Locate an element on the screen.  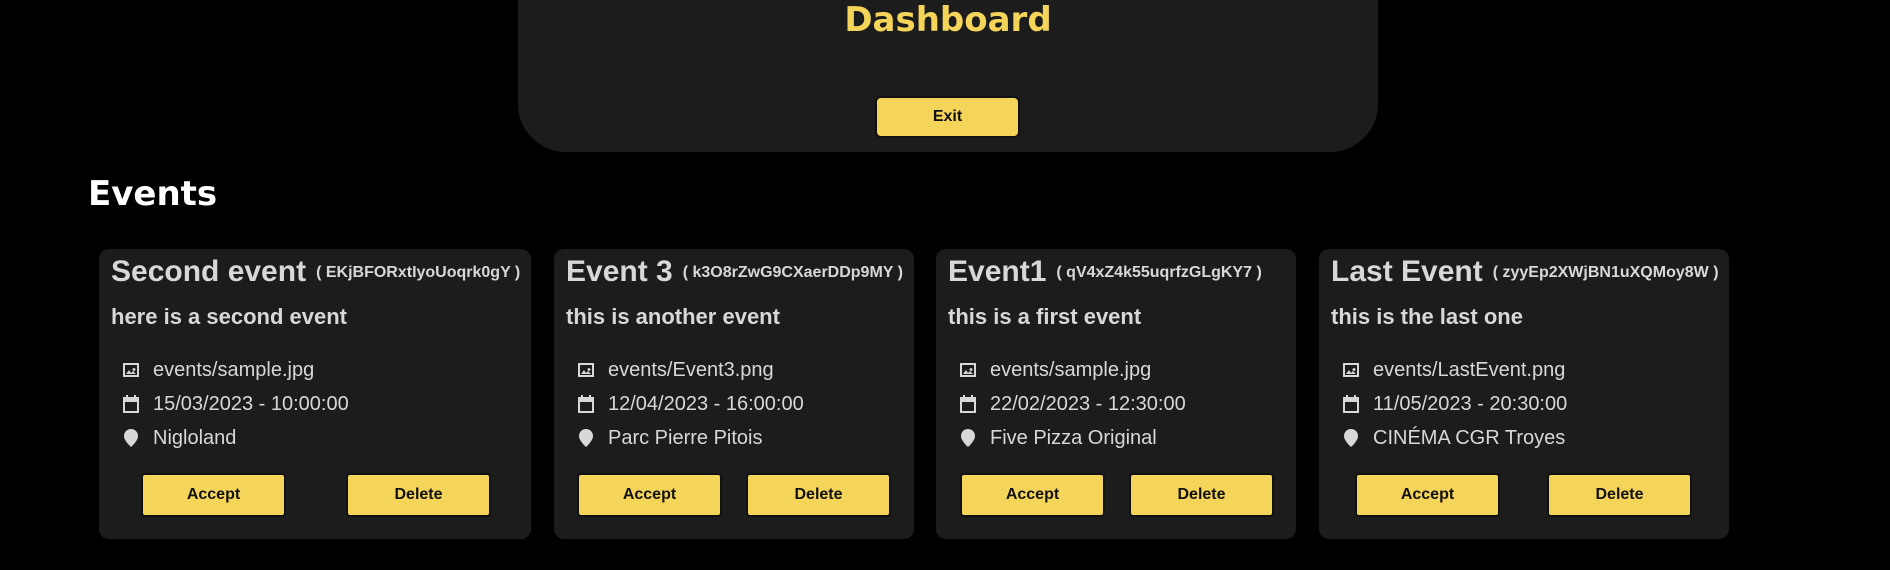
event-location: Parc Pierre Pitois is located at coordinates (685, 437).